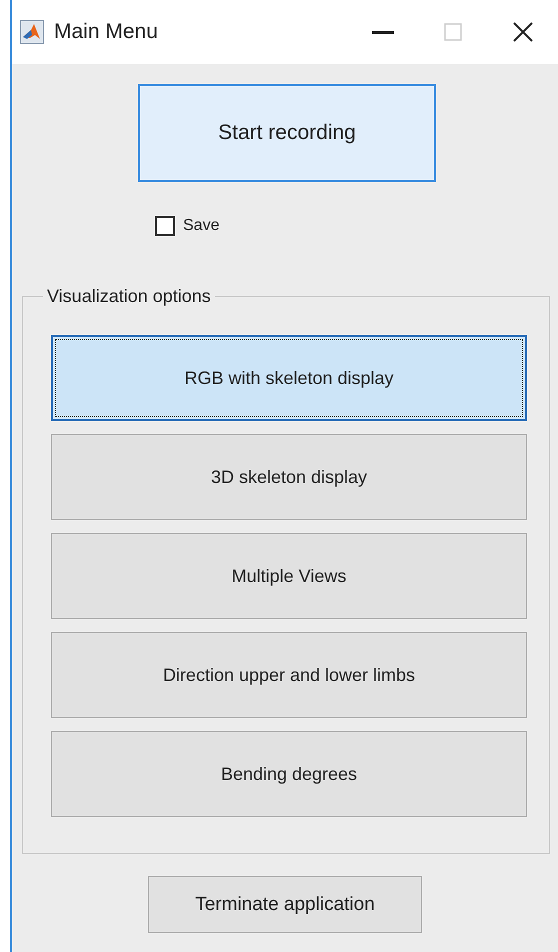  What do you see at coordinates (289, 477) in the screenshot?
I see `option-button: 3D skeleton display` at bounding box center [289, 477].